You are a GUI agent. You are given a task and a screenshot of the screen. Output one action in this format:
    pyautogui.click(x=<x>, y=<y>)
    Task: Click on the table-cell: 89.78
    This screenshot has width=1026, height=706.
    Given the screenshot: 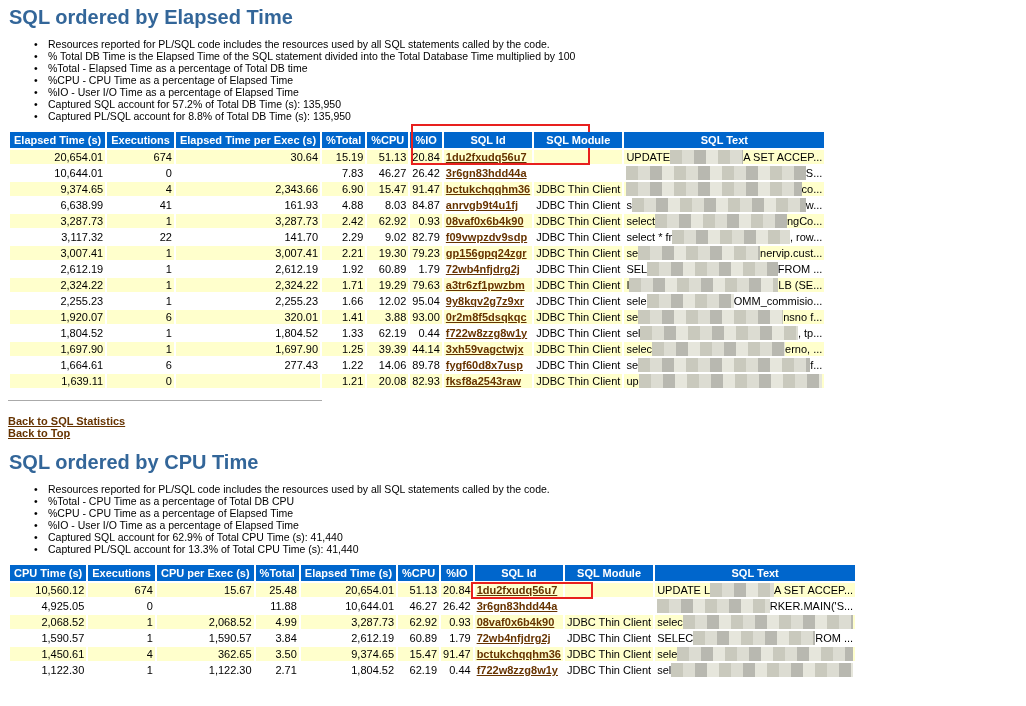 What is the action you would take?
    pyautogui.click(x=426, y=365)
    